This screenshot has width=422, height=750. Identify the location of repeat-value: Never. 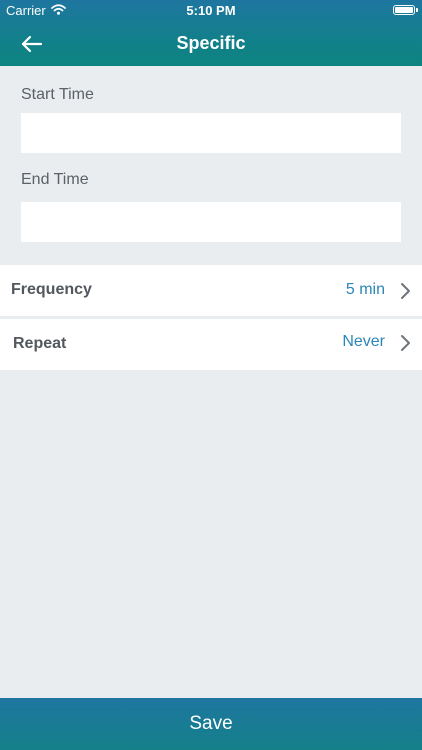
(363, 341).